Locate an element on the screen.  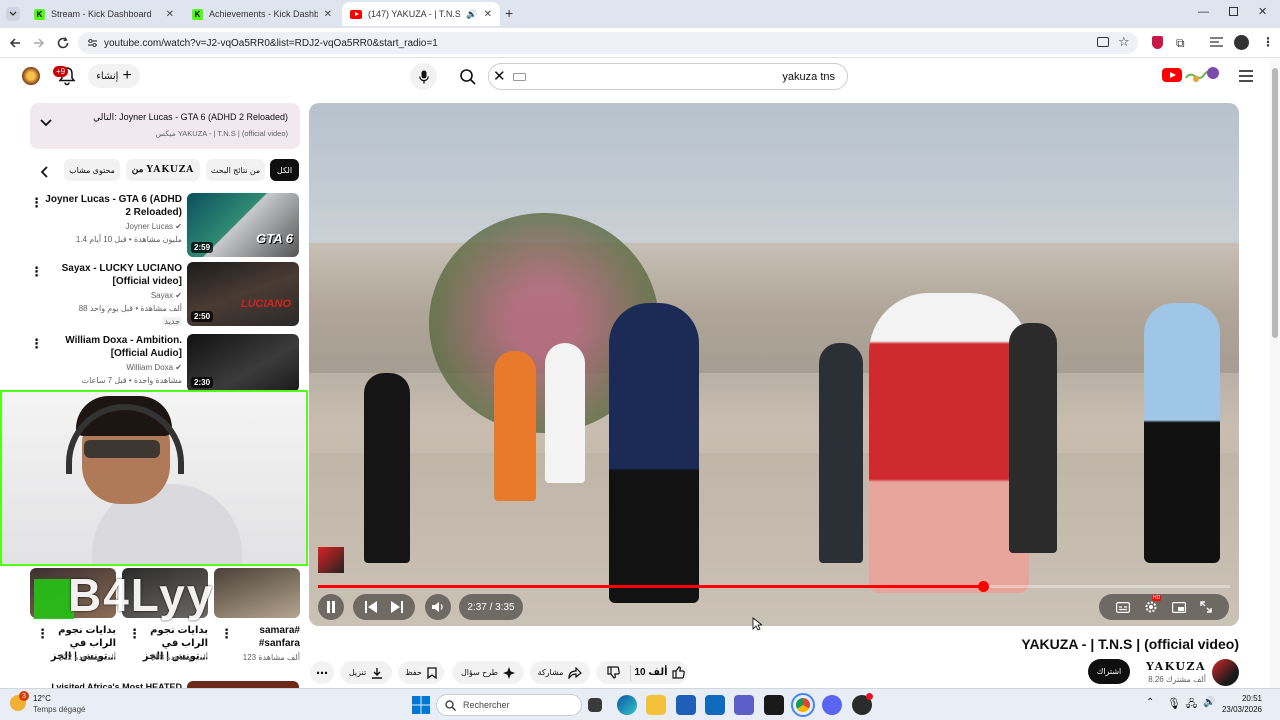
windows-start-icon is located at coordinates (421, 705).